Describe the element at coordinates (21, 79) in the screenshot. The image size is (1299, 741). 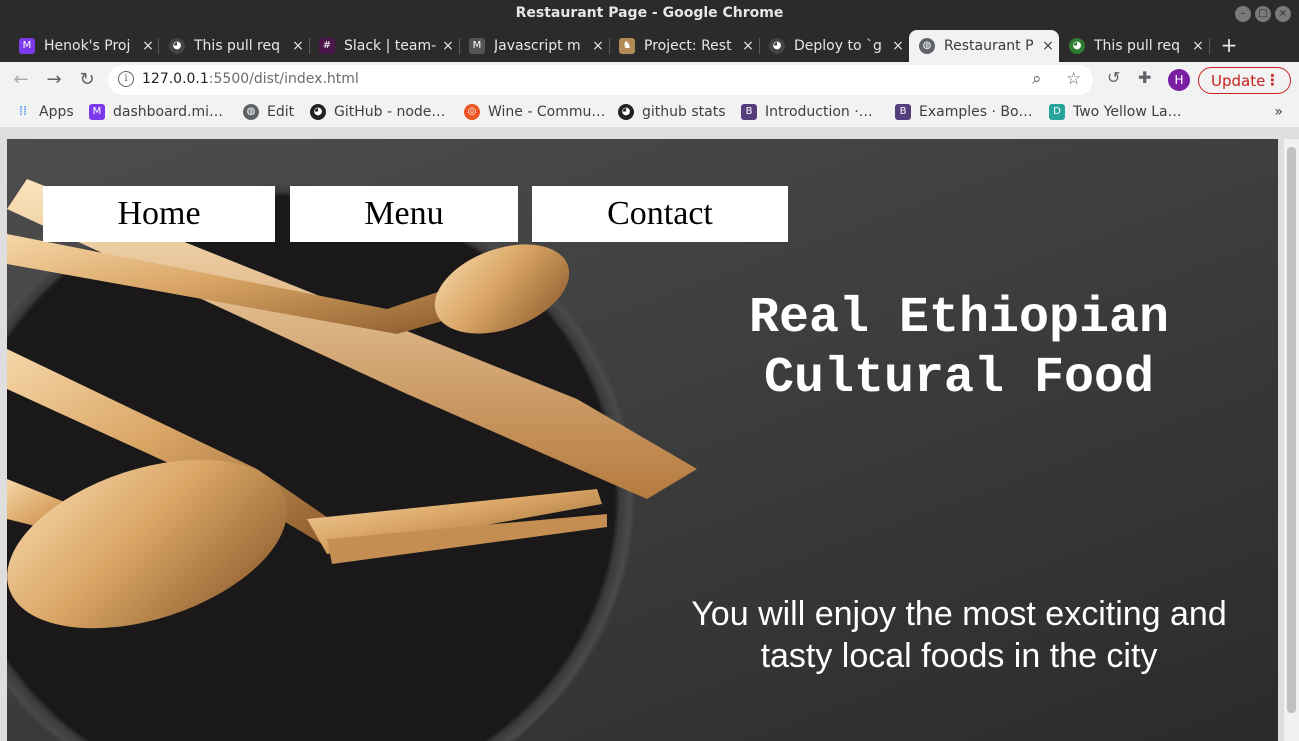
I see `back-icon: ←` at that location.